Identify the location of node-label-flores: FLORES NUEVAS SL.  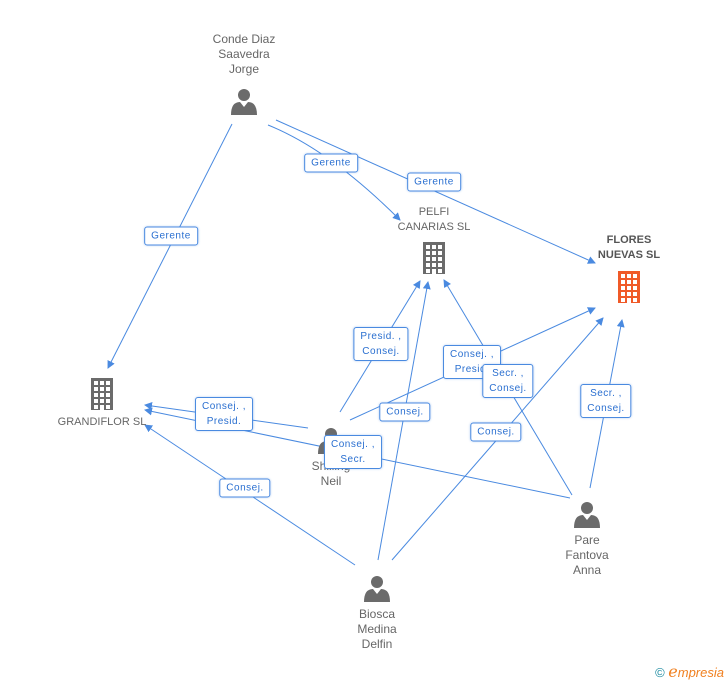
(629, 248).